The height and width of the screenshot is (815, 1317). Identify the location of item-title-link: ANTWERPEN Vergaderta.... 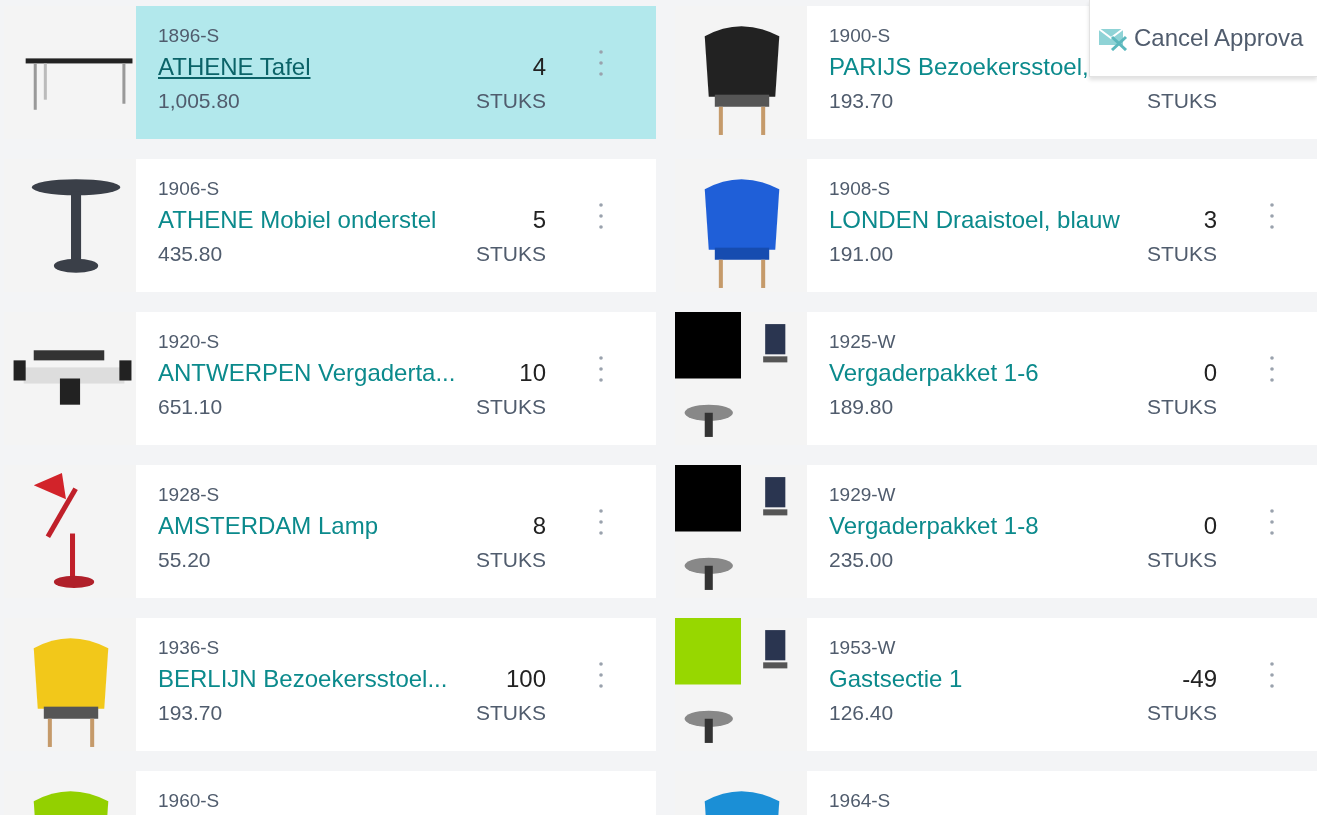
(307, 373).